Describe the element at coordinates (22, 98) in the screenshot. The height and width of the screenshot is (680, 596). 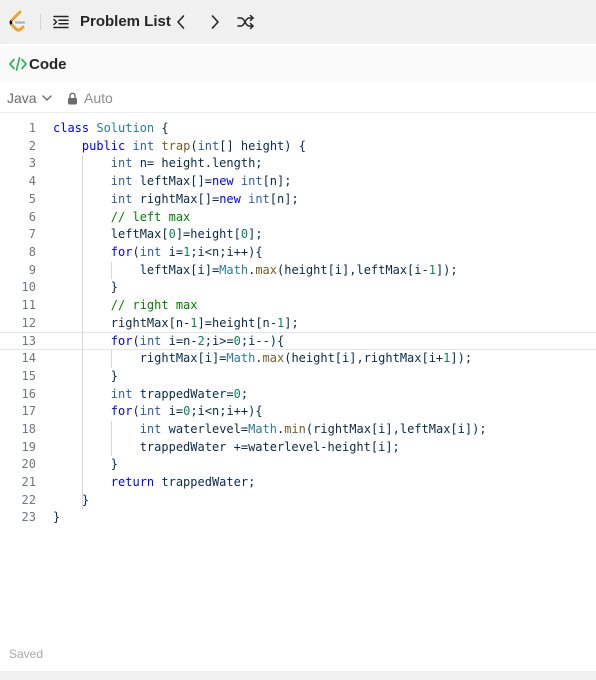
I see `language-label: Java` at that location.